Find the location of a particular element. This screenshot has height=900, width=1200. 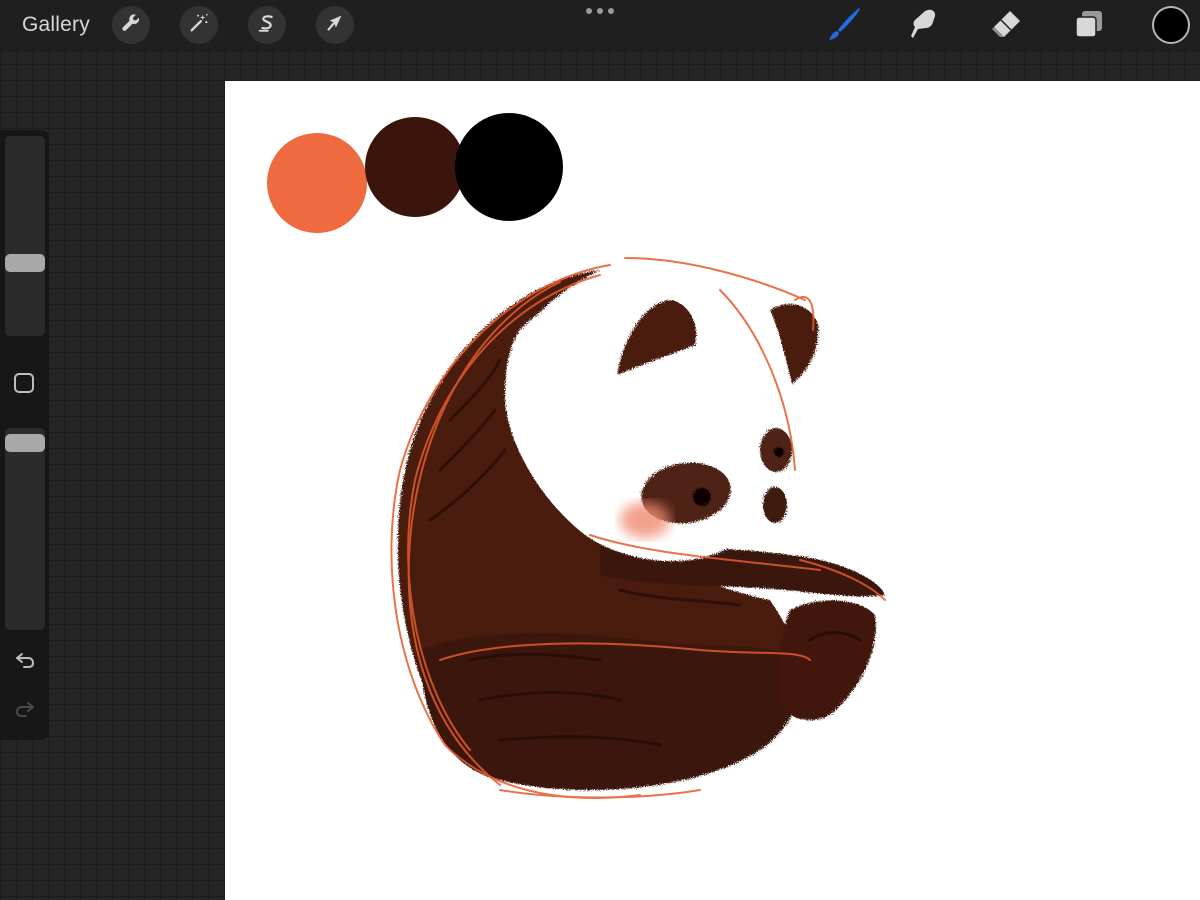

undo-arrow-icon is located at coordinates (25, 661).